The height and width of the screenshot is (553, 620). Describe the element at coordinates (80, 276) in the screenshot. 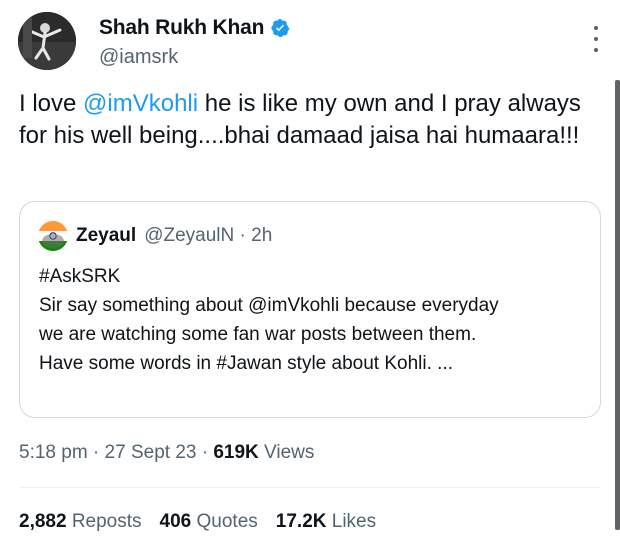

I see `quote-line: #AskSRK` at that location.